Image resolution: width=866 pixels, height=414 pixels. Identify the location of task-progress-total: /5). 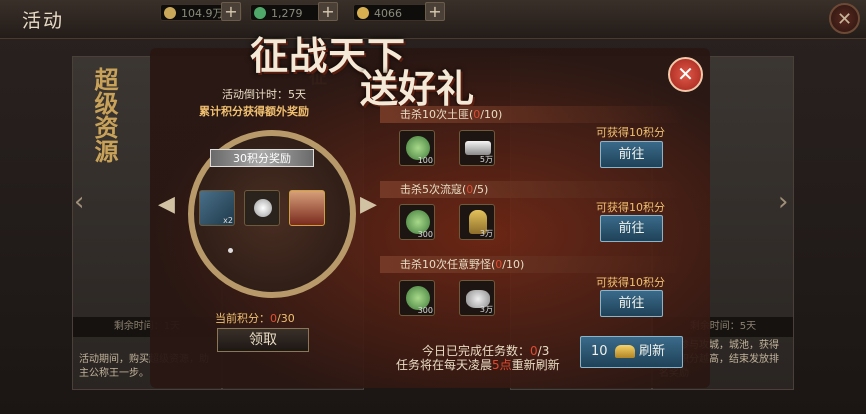
(481, 189).